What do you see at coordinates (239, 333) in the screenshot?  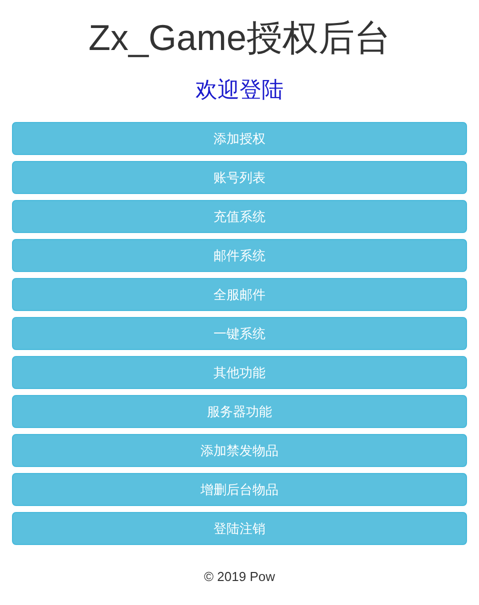 I see `menu-button: 一键系统` at bounding box center [239, 333].